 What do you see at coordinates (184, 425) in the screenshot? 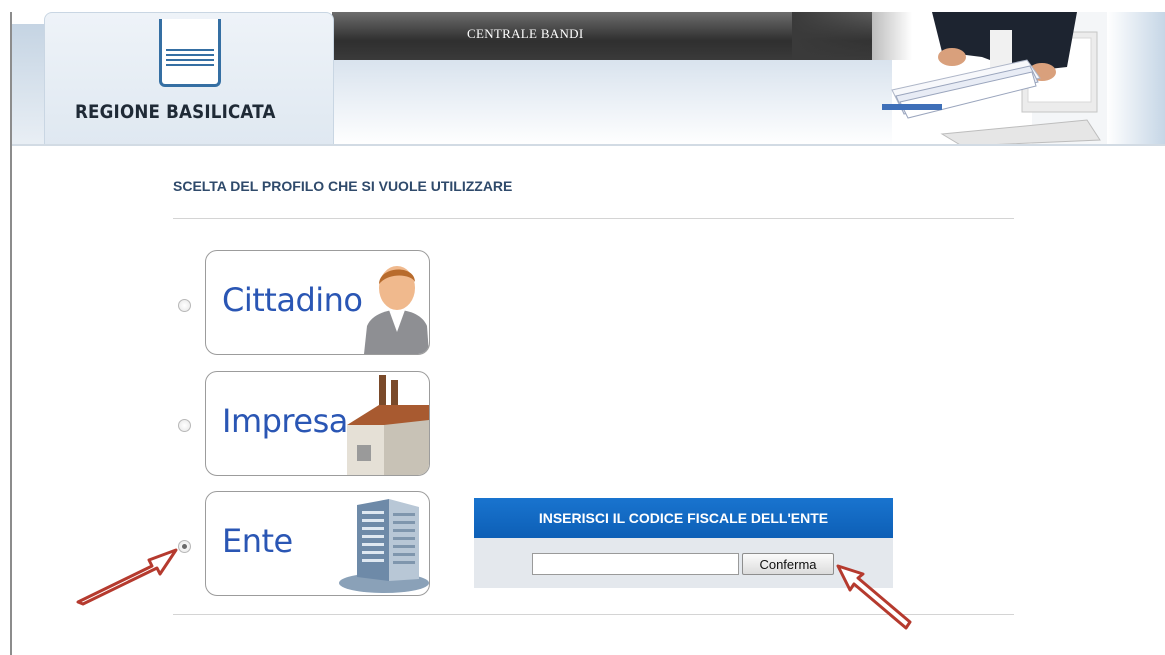
I see `radio-impresa` at bounding box center [184, 425].